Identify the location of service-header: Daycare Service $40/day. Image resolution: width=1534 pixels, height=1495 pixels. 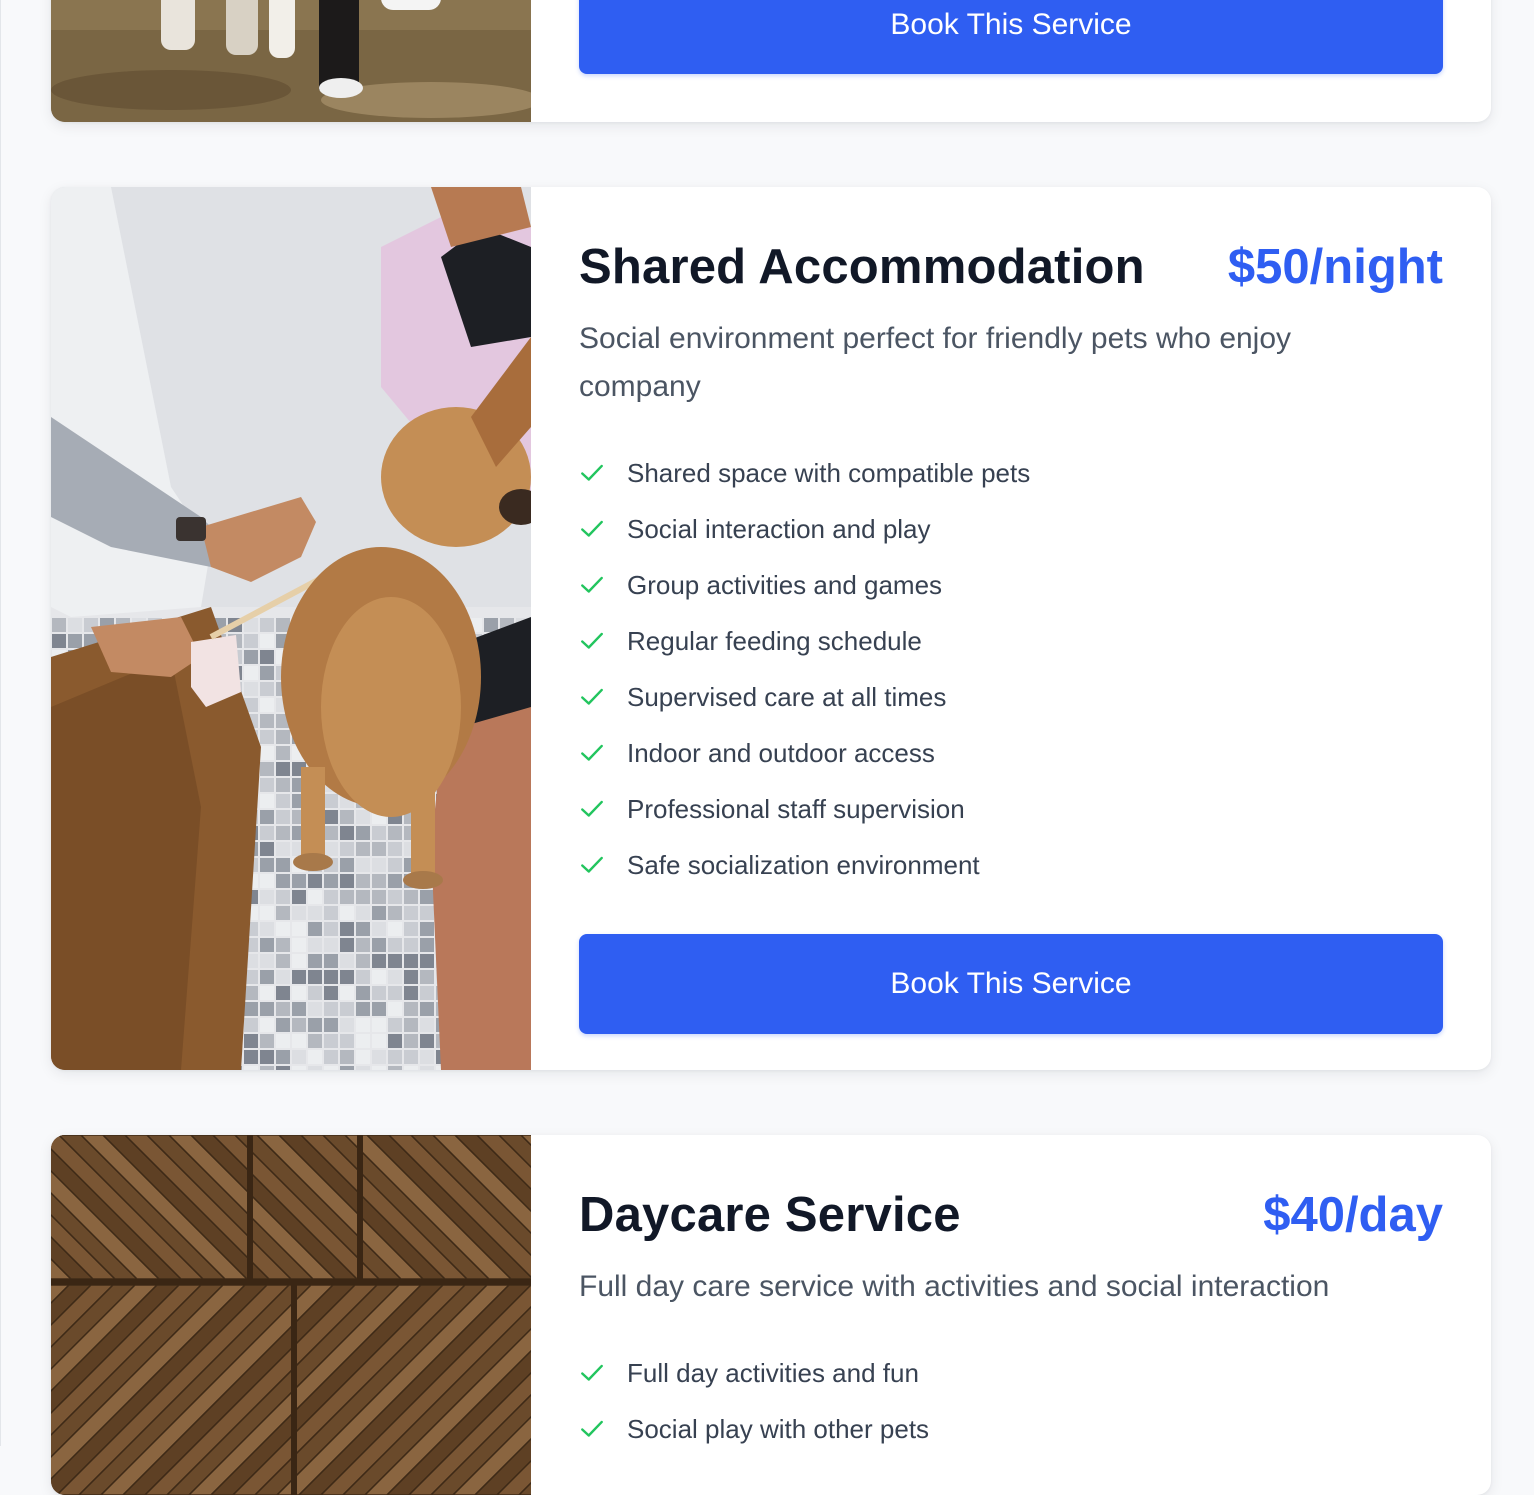
(1011, 1215).